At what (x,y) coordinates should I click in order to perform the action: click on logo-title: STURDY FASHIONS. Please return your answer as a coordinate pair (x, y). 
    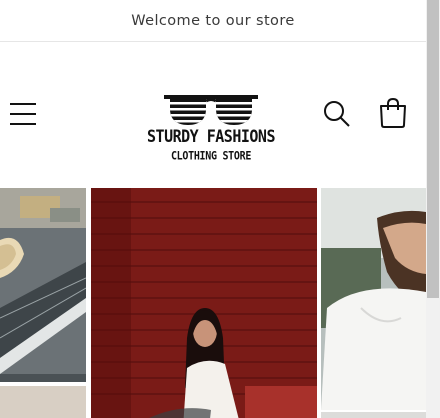
    Looking at the image, I should click on (211, 136).